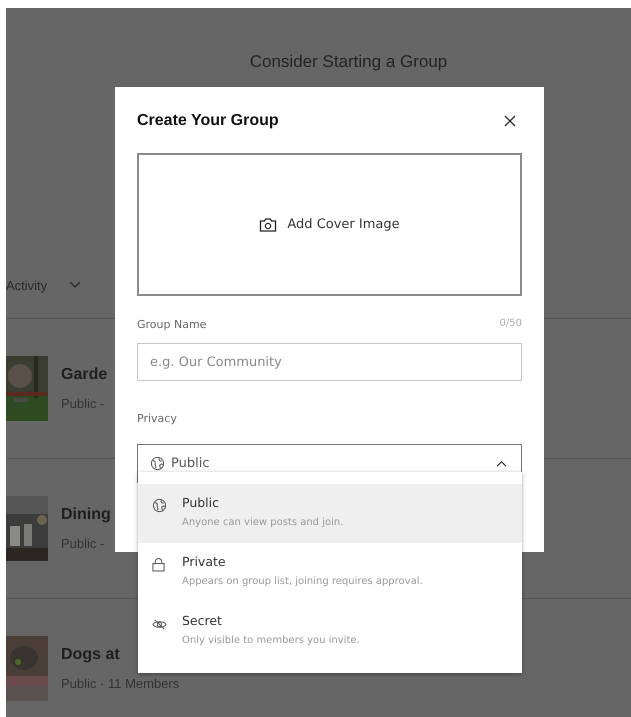  What do you see at coordinates (75, 285) in the screenshot?
I see `chevron-down-icon` at bounding box center [75, 285].